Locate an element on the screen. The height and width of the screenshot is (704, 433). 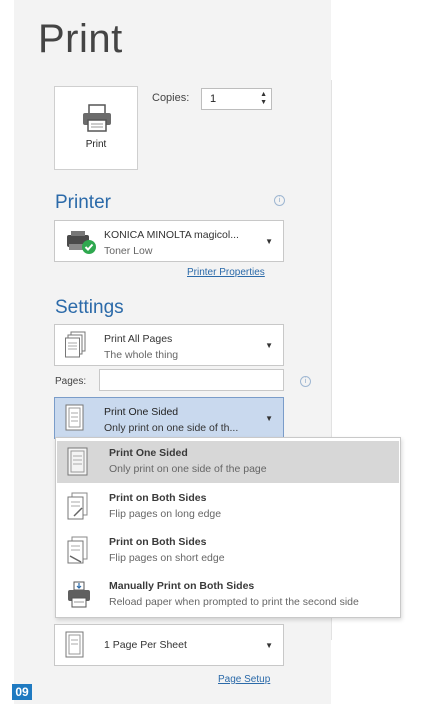
printer-status-icon is located at coordinates (82, 244).